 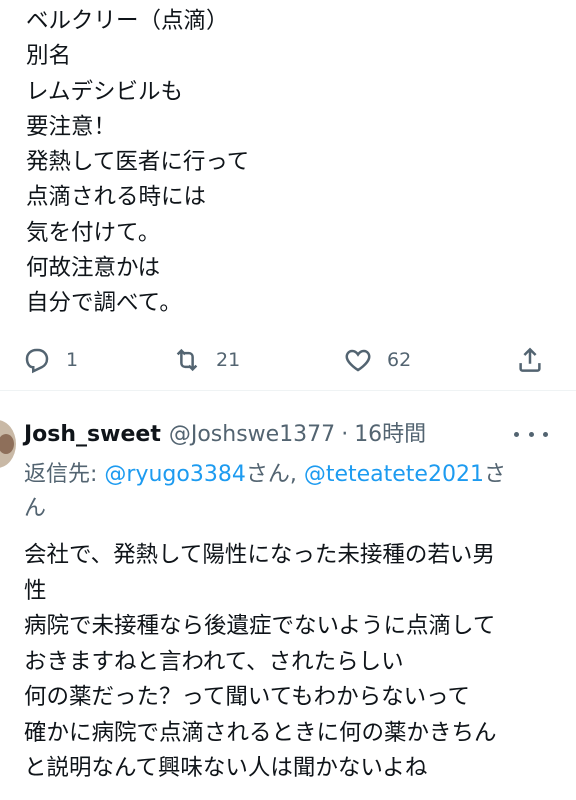 What do you see at coordinates (259, 555) in the screenshot?
I see `tweet-2-line: 会社で、発熱して陽性になった未接種の若い男` at bounding box center [259, 555].